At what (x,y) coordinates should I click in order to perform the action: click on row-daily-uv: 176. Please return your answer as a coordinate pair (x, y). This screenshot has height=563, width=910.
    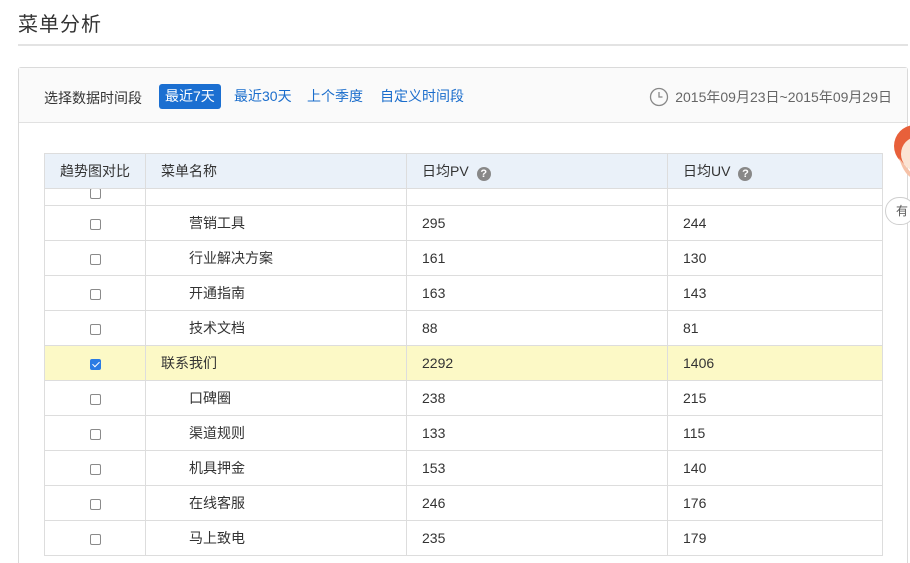
    Looking at the image, I should click on (775, 503).